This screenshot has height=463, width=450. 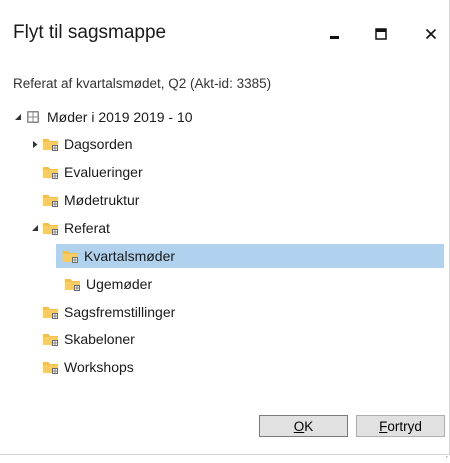 I want to click on tree-item-label: Mødetruktur, so click(x=102, y=200).